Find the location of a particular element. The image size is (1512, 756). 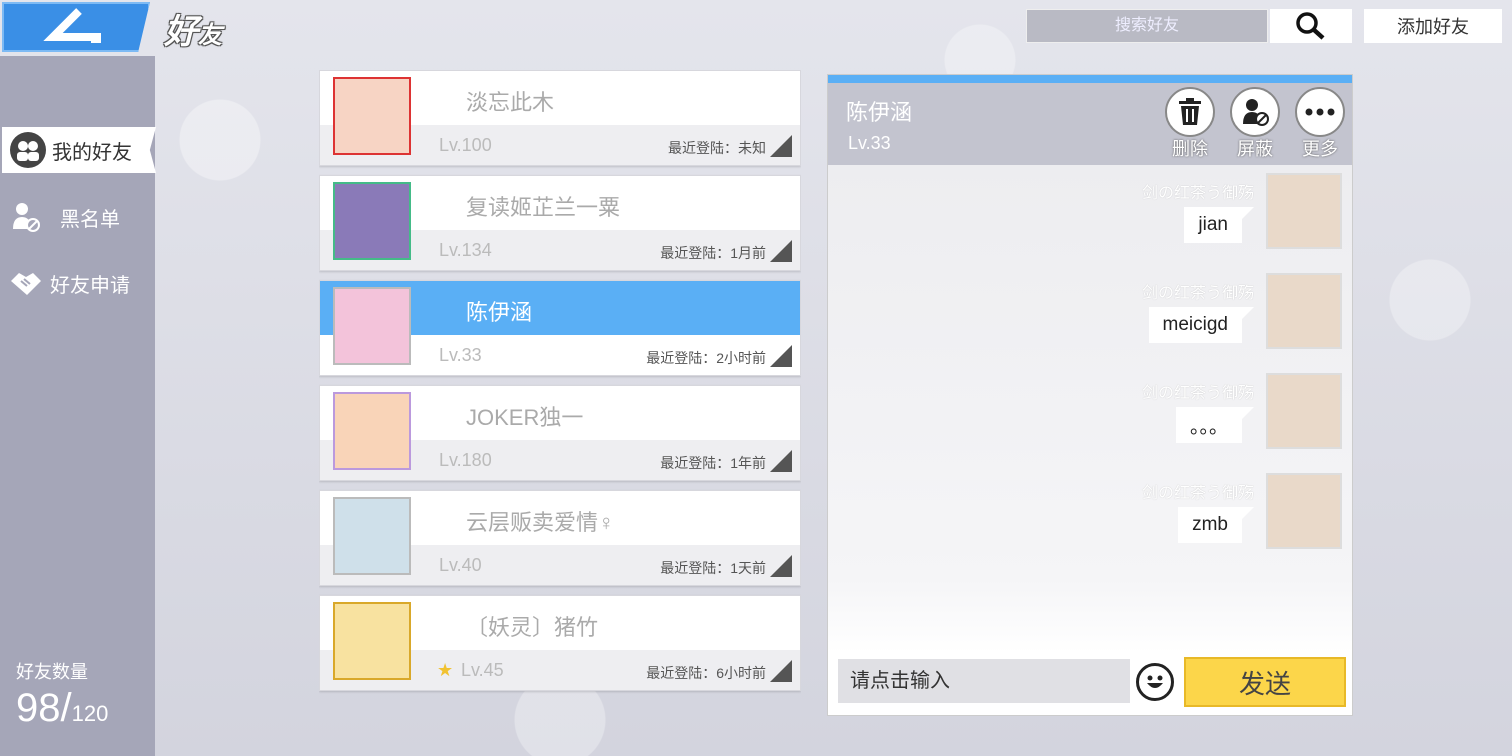

delete-friend-button: 删除 is located at coordinates (1190, 124).